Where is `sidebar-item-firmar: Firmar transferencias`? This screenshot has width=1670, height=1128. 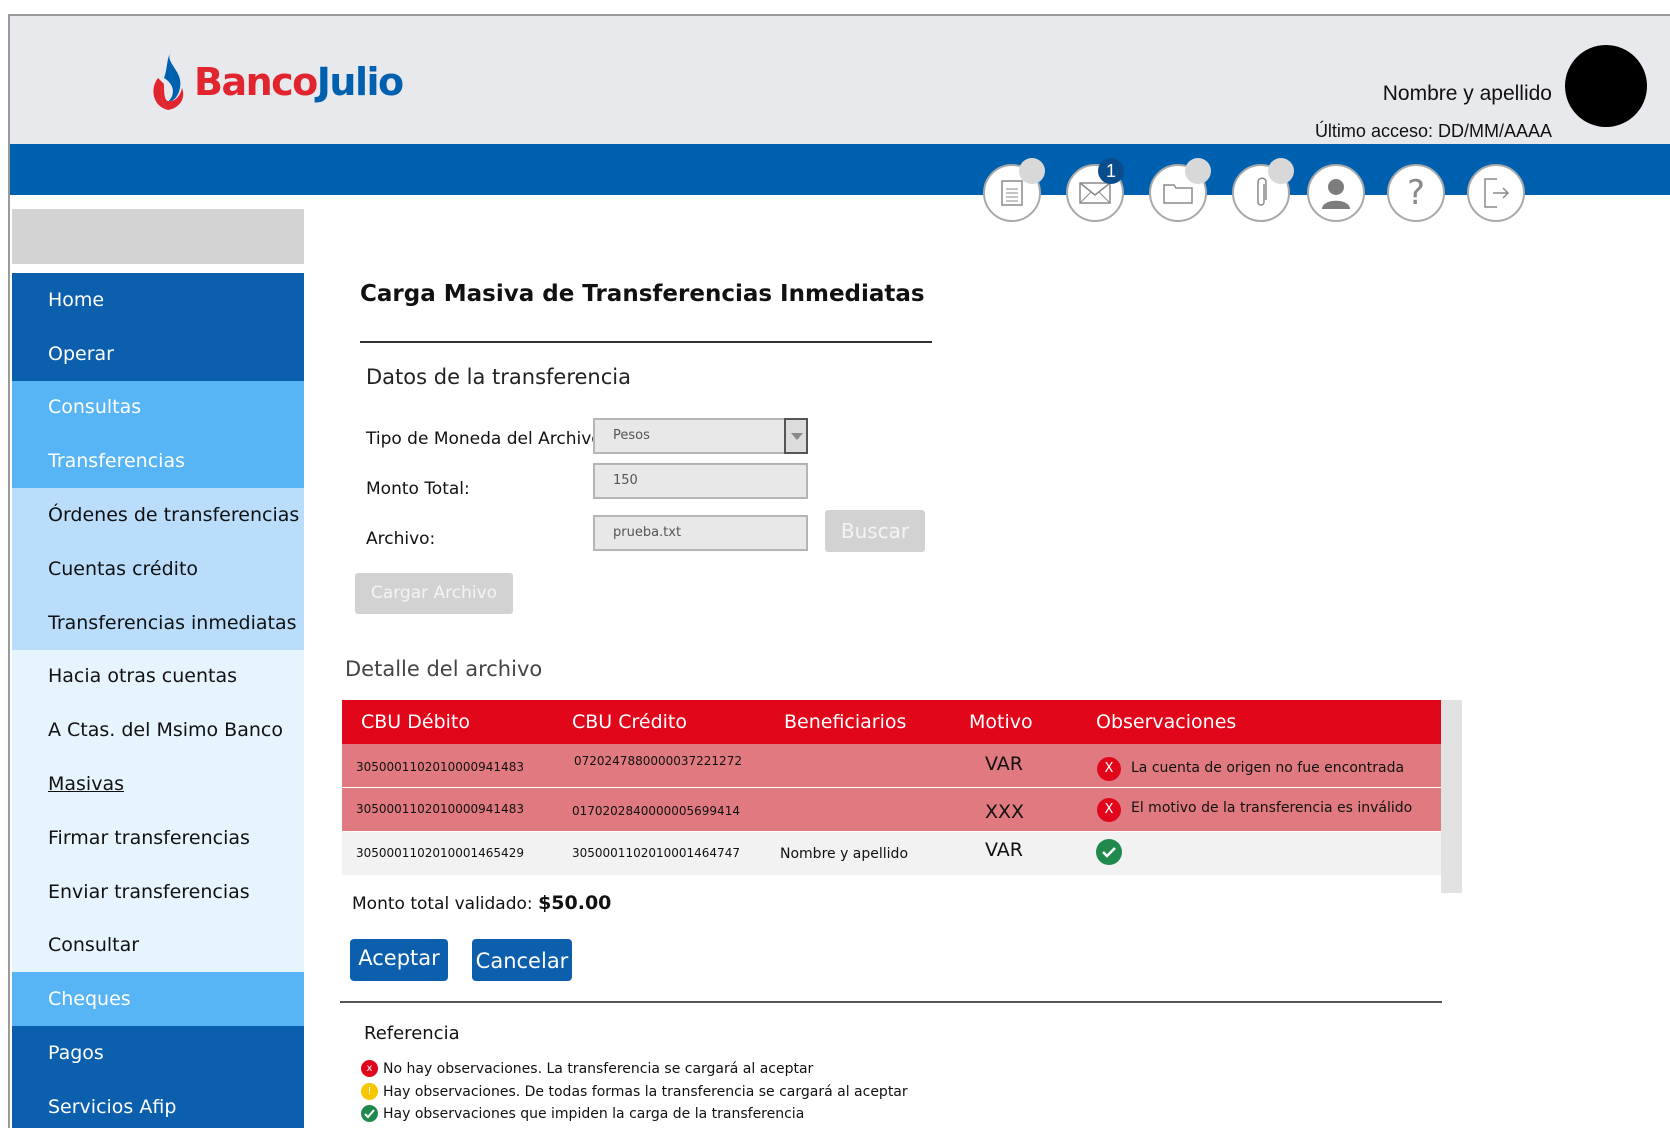
sidebar-item-firmar: Firmar transferencias is located at coordinates (158, 837).